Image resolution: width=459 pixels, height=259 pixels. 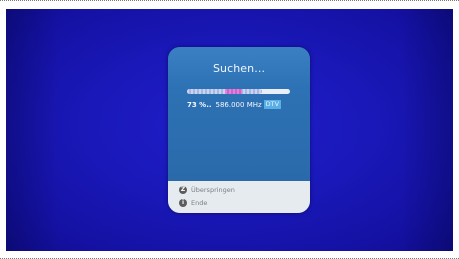 I want to click on skip-label: Überspringen, so click(x=213, y=190).